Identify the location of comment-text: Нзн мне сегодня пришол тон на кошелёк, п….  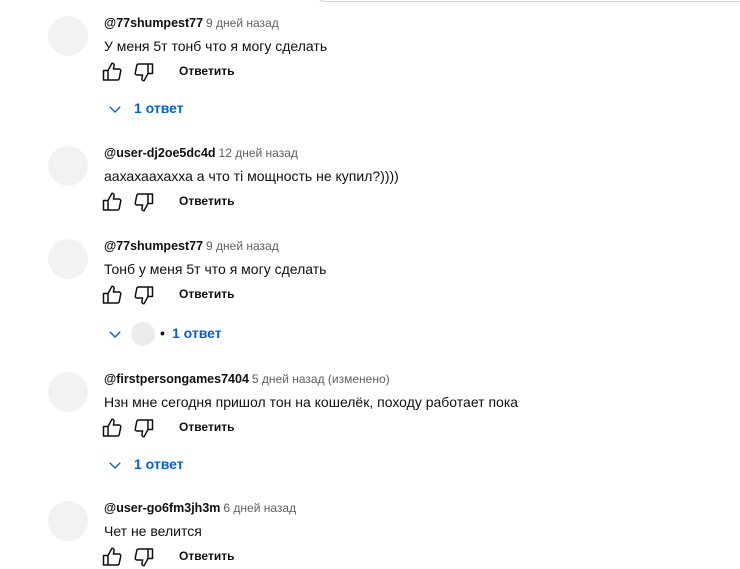
(311, 402).